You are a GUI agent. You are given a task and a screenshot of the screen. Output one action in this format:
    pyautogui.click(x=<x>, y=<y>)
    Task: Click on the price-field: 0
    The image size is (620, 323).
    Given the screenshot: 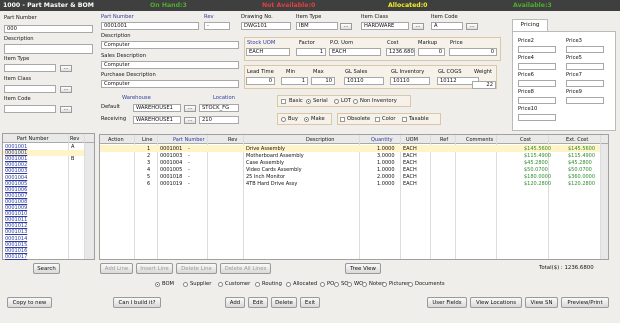 What is the action you would take?
    pyautogui.click(x=473, y=52)
    